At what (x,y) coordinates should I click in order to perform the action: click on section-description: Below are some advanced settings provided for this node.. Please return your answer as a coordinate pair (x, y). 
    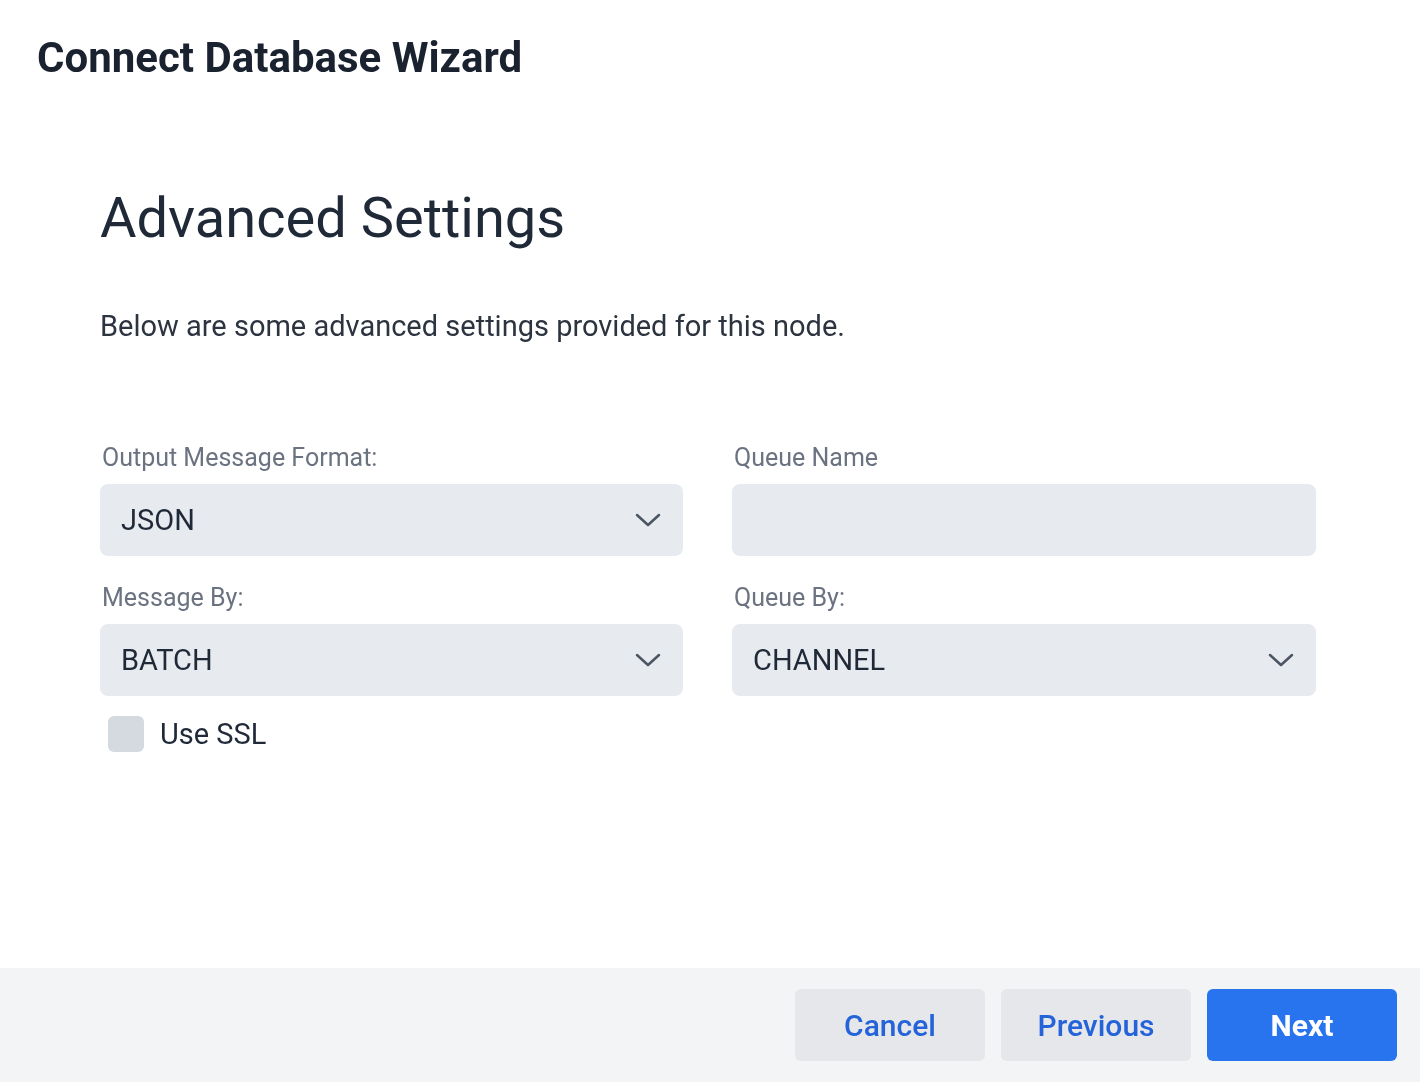
    Looking at the image, I should click on (473, 326).